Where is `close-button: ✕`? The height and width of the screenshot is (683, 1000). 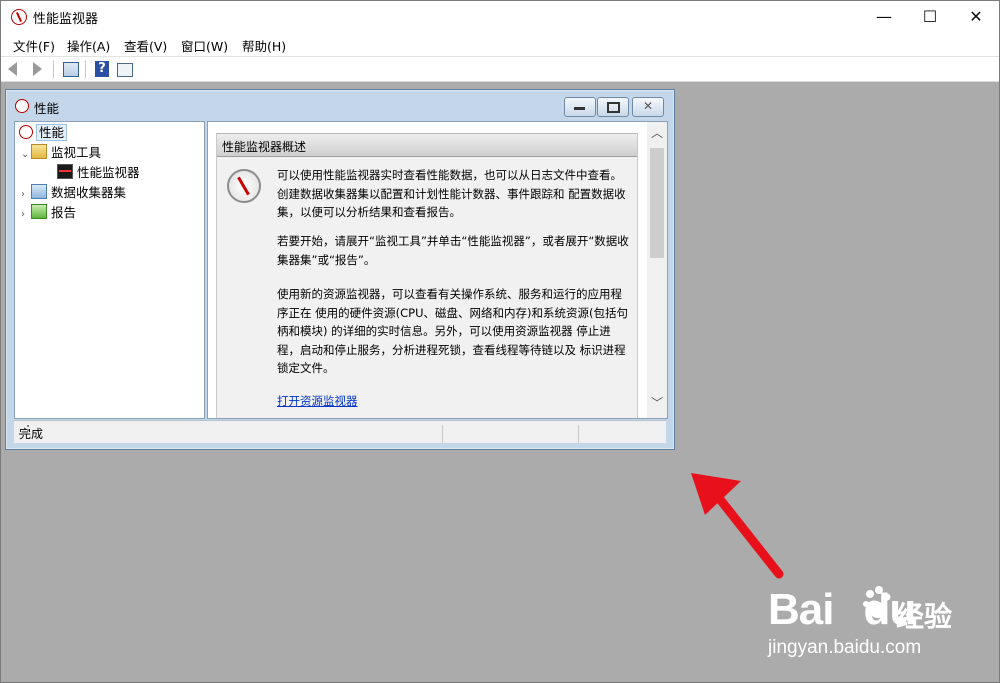
close-button: ✕ is located at coordinates (976, 16).